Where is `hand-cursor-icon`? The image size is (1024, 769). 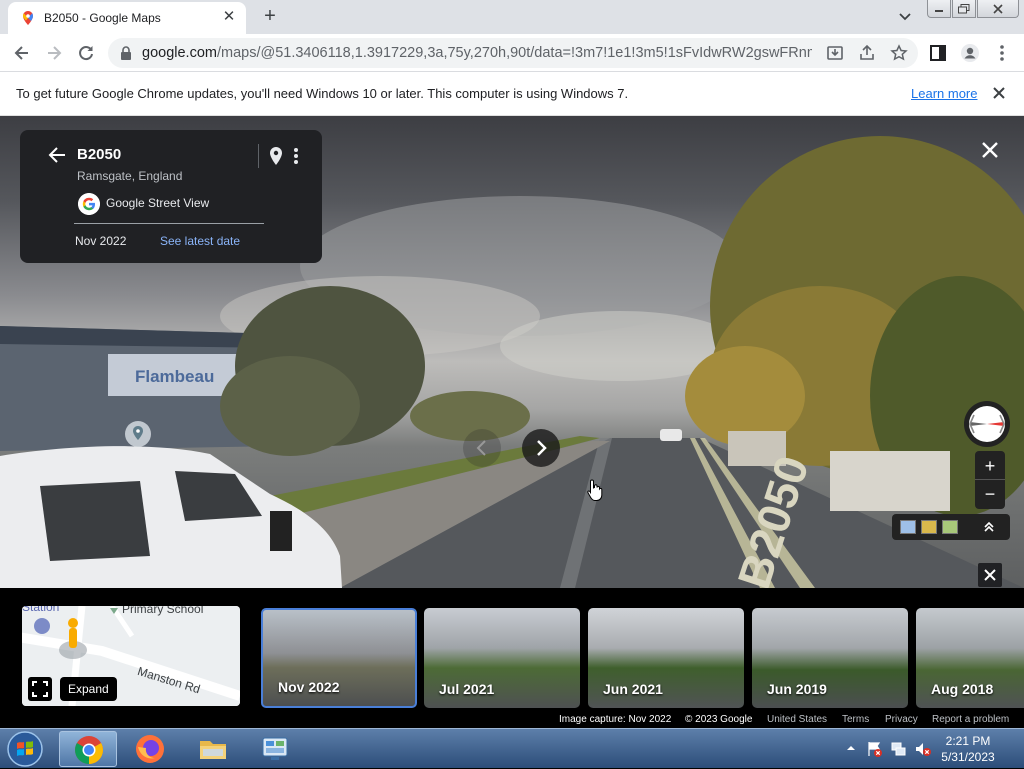
hand-cursor-icon is located at coordinates (595, 490).